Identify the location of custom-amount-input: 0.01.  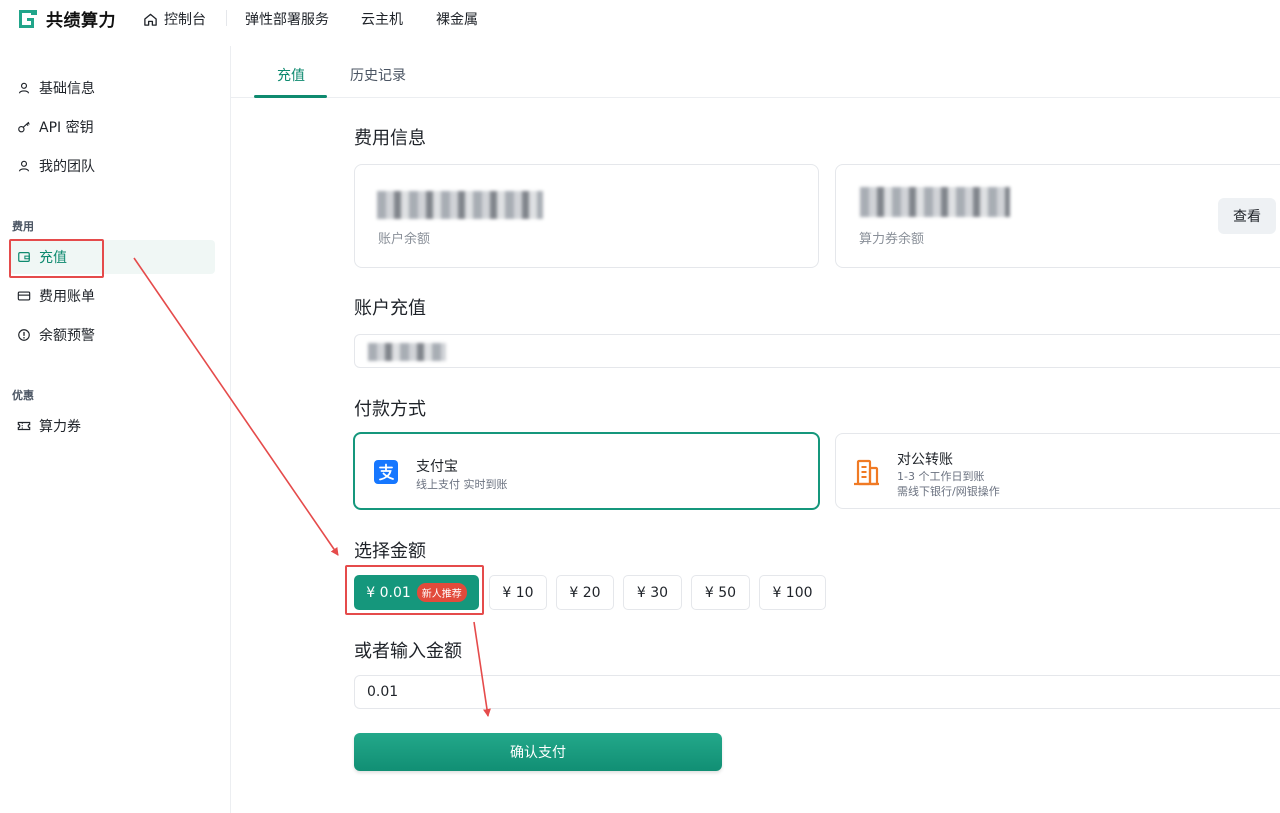
(817, 692).